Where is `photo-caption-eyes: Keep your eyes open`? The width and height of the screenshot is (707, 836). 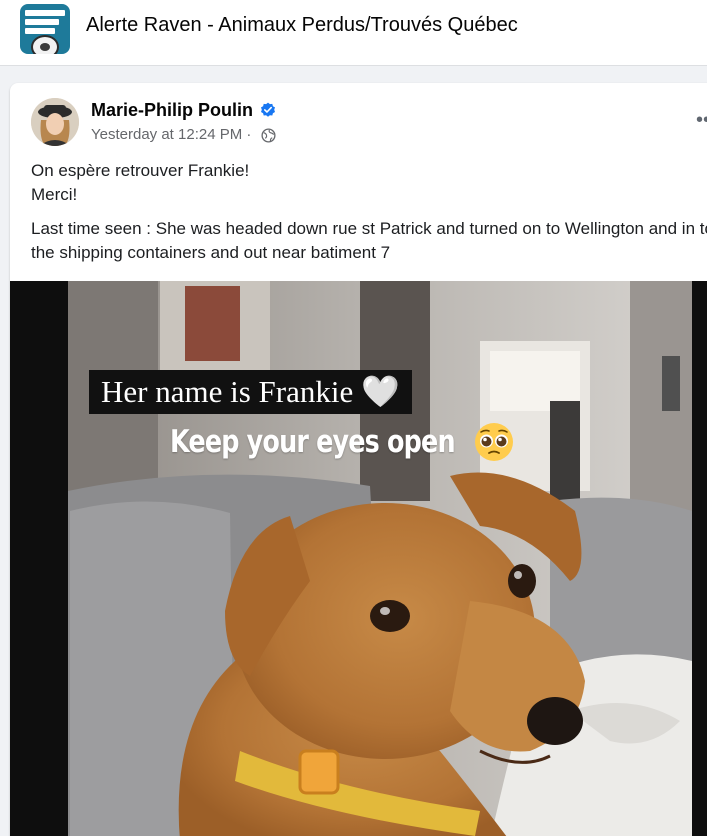 photo-caption-eyes: Keep your eyes open is located at coordinates (313, 442).